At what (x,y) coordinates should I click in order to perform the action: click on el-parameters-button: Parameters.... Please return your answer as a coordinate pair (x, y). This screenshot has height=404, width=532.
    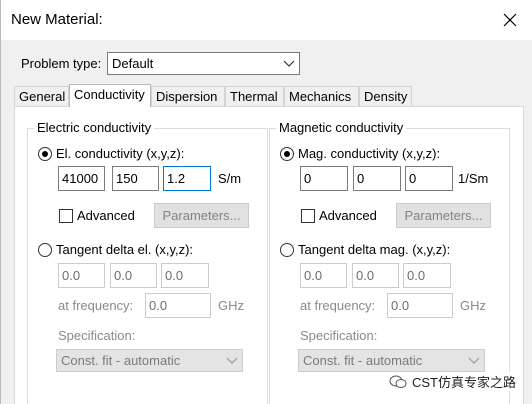
    Looking at the image, I should click on (201, 215).